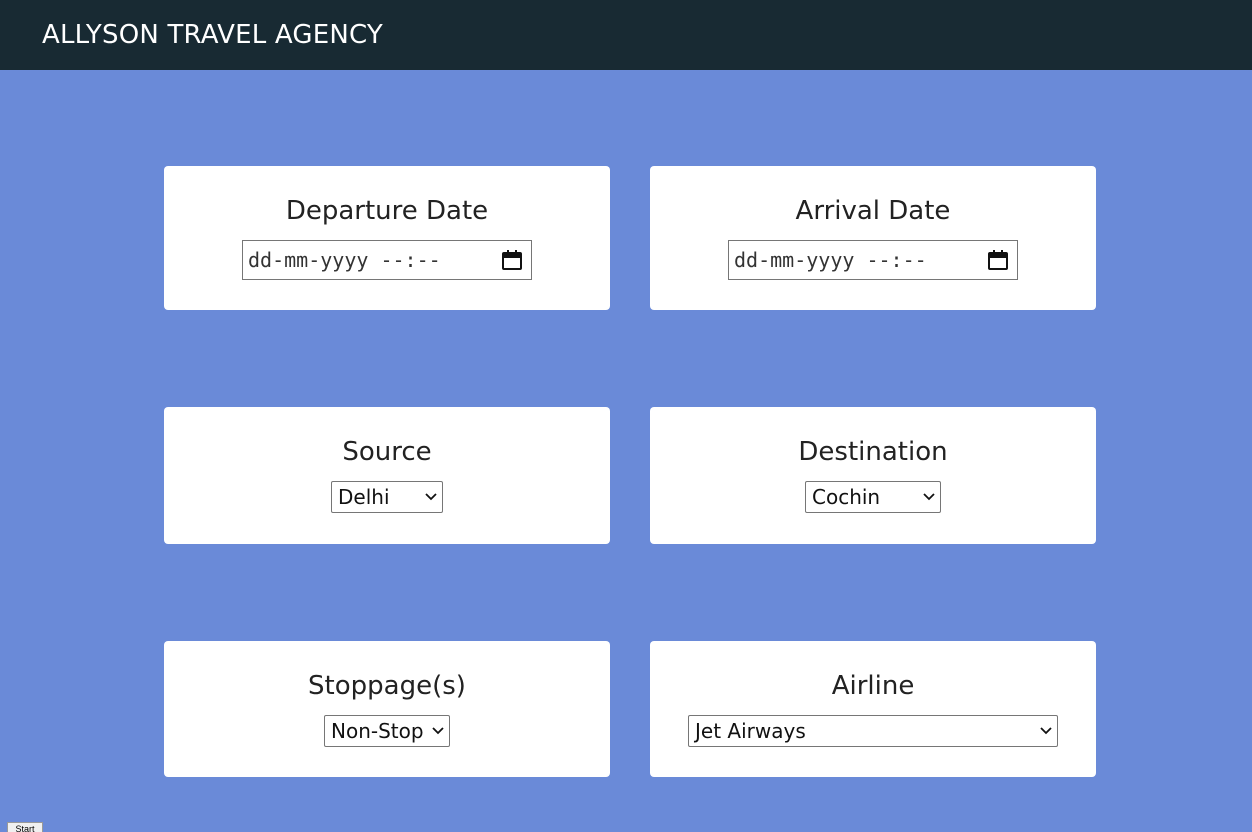 Image resolution: width=1252 pixels, height=832 pixels. Describe the element at coordinates (212, 35) in the screenshot. I see `brand-title: ALLYSON TRAVEL AGENCY` at that location.